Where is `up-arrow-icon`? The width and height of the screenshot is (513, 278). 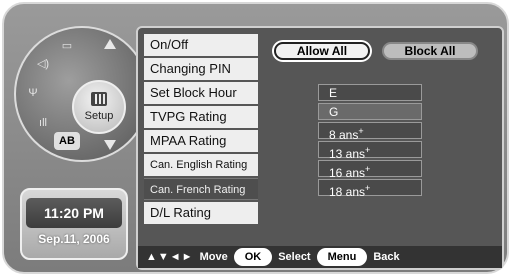 up-arrow-icon is located at coordinates (110, 44).